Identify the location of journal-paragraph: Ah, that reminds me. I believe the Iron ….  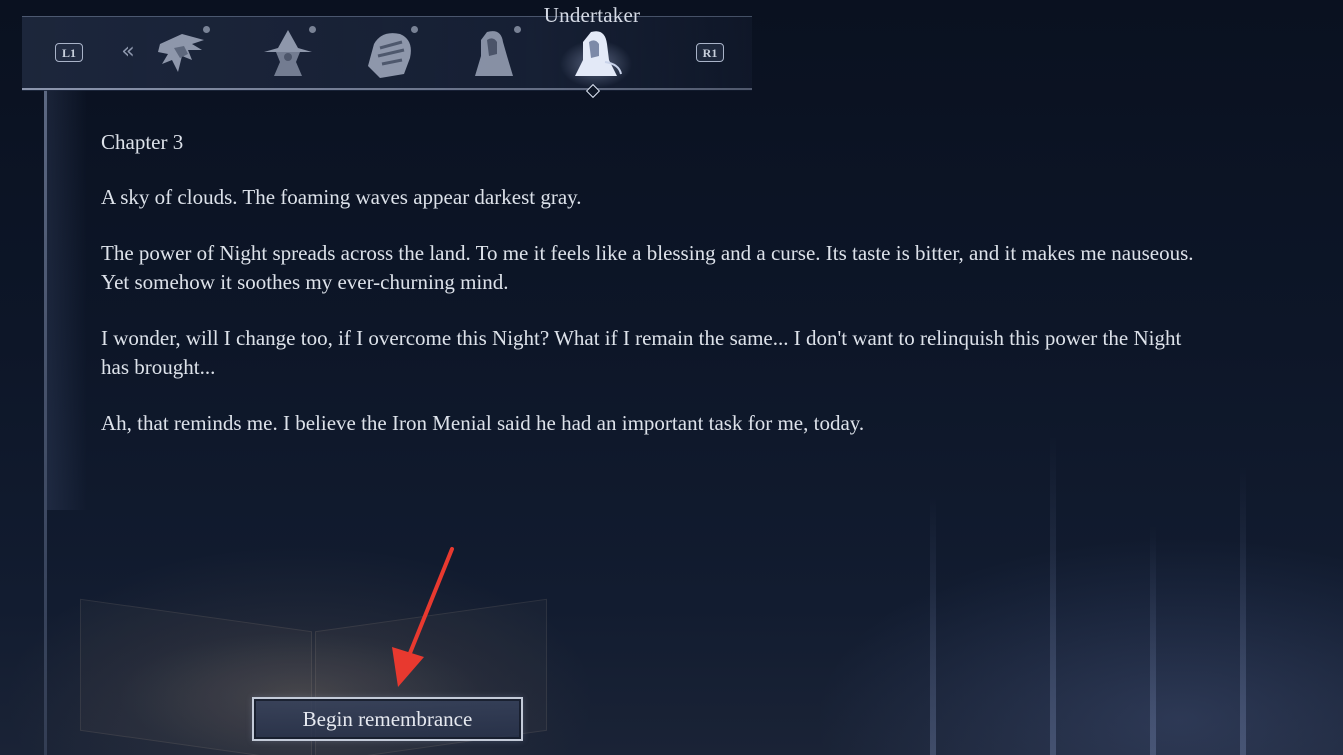
(483, 423).